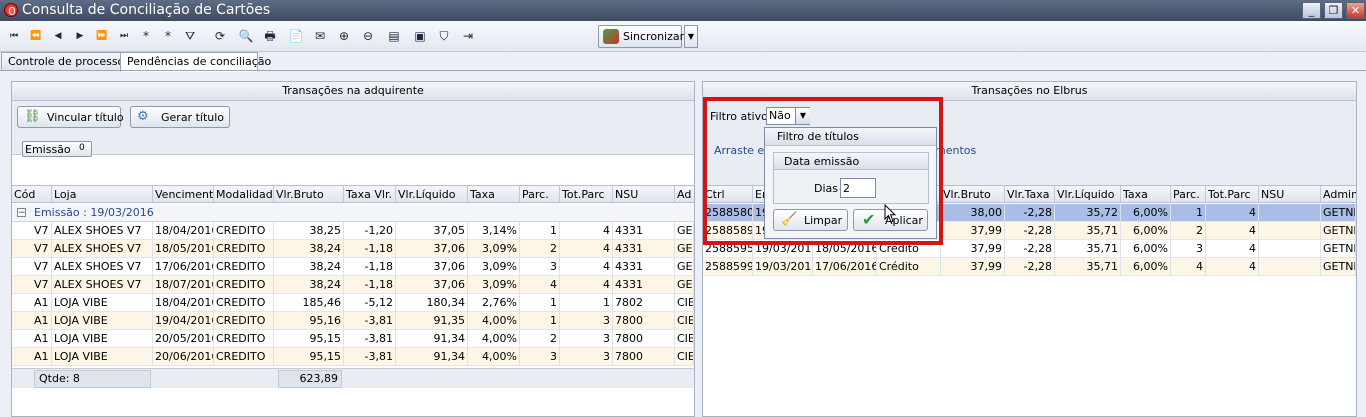  Describe the element at coordinates (1290, 194) in the screenshot. I see `col-nsu-right: NSU` at that location.